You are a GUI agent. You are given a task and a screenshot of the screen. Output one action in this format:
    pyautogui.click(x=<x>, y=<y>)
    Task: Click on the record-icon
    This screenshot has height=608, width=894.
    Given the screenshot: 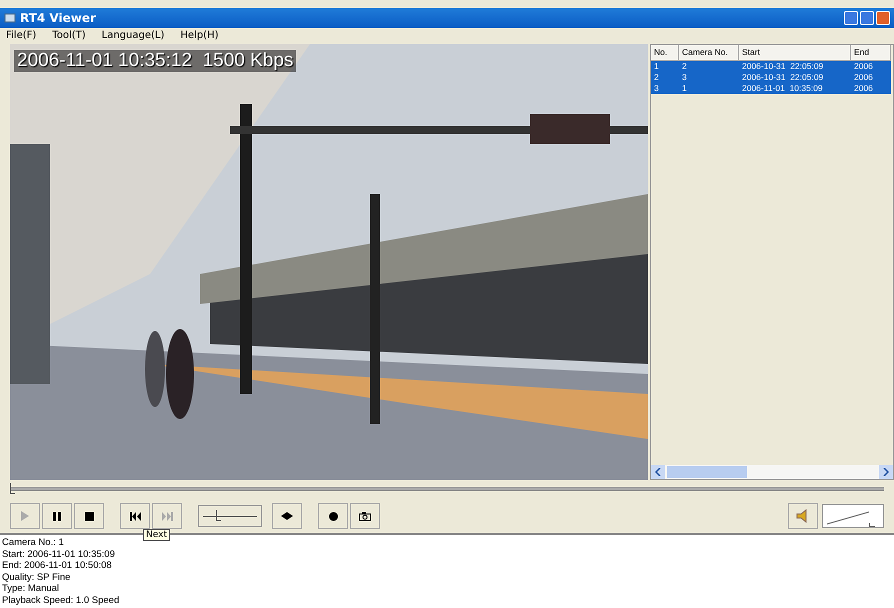 What is the action you would take?
    pyautogui.click(x=333, y=516)
    